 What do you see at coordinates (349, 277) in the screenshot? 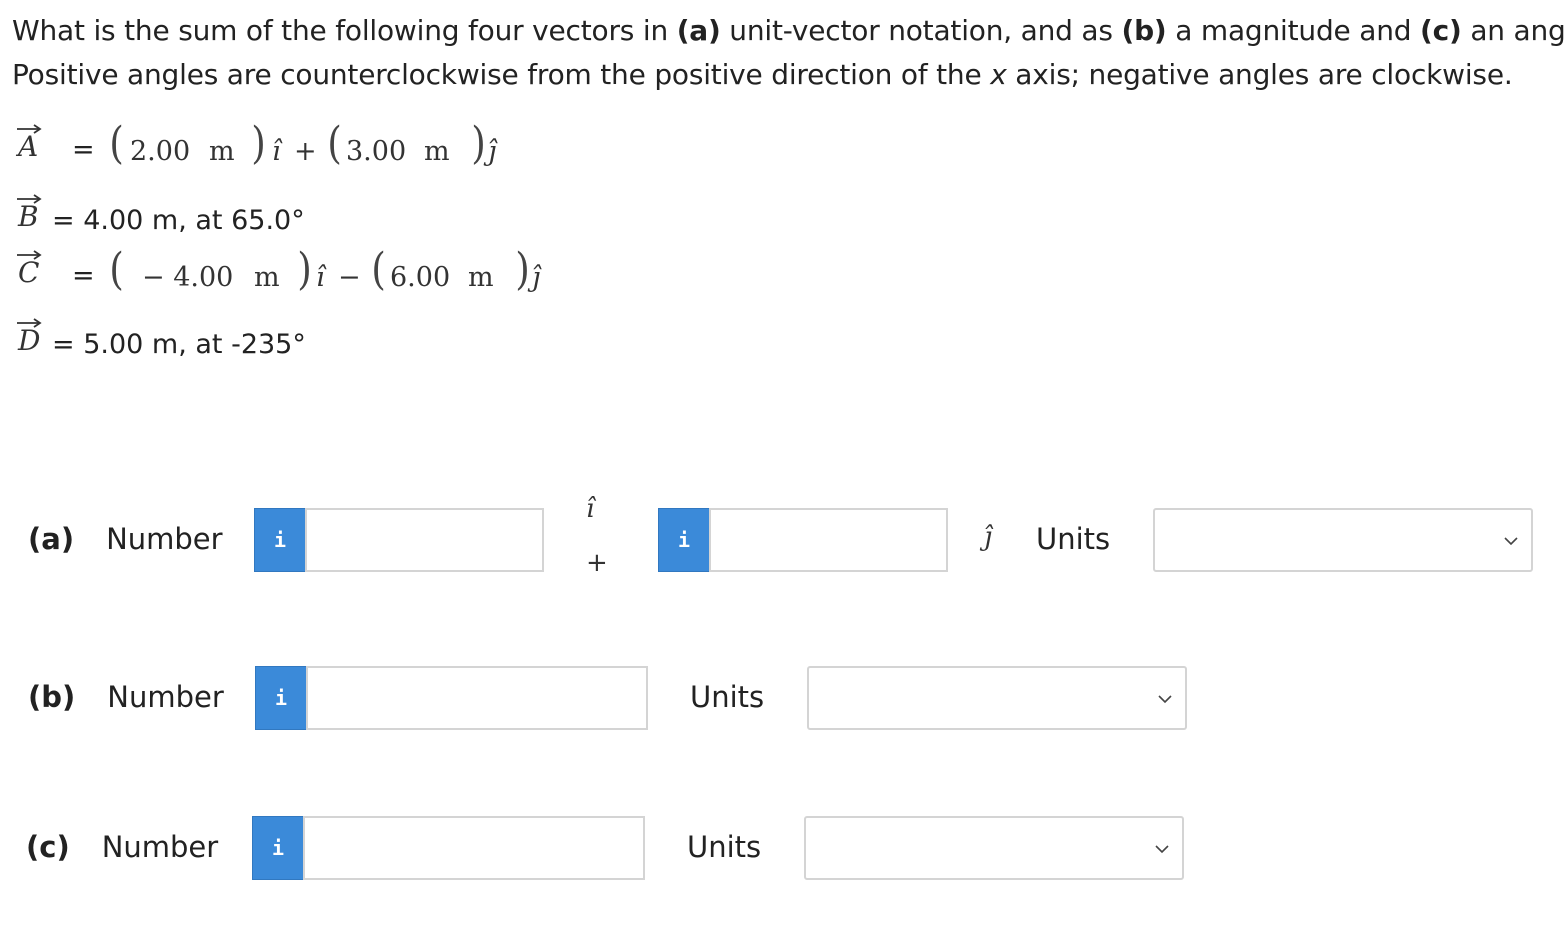
I see `minus-sign: −` at bounding box center [349, 277].